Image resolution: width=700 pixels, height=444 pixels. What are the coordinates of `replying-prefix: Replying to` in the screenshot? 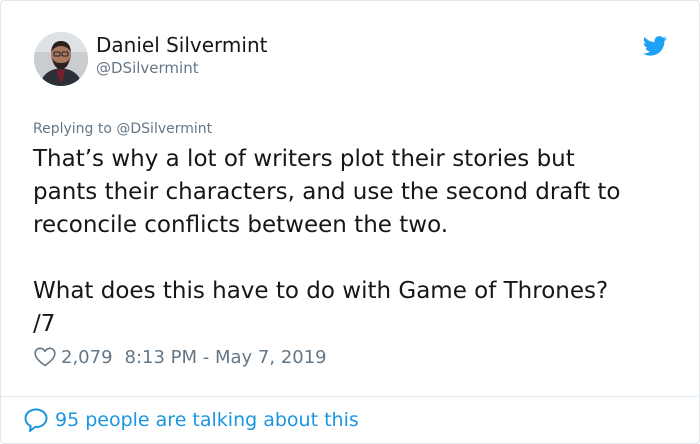 It's located at (72, 129).